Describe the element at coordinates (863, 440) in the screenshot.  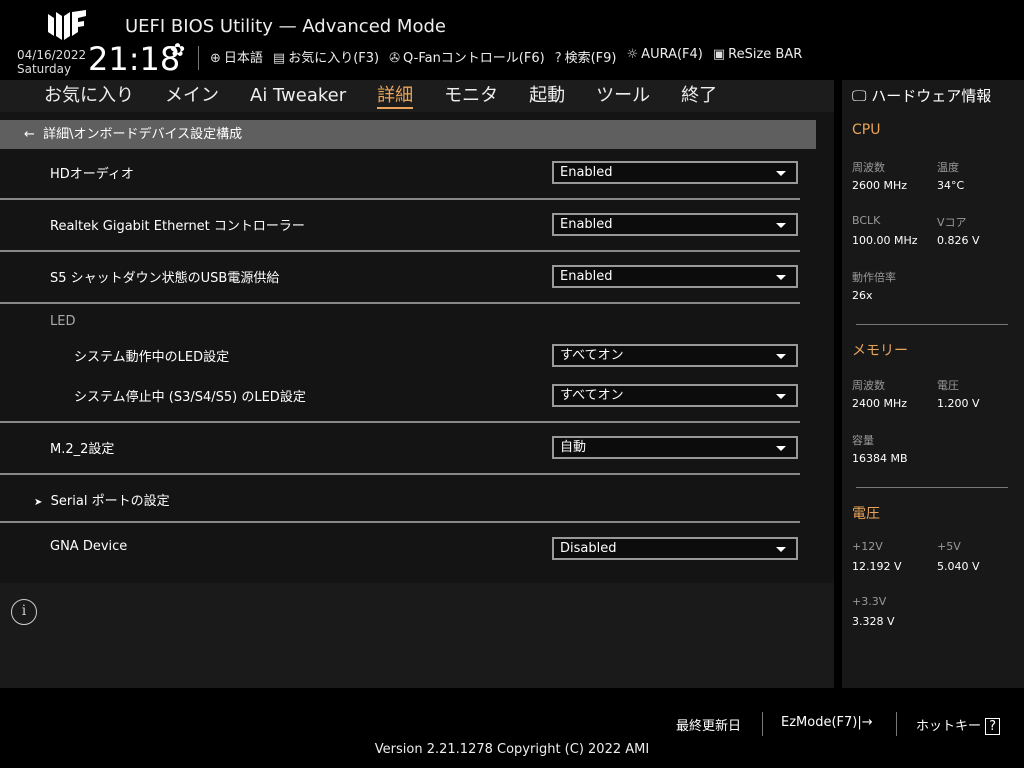
I see `label: 容量` at that location.